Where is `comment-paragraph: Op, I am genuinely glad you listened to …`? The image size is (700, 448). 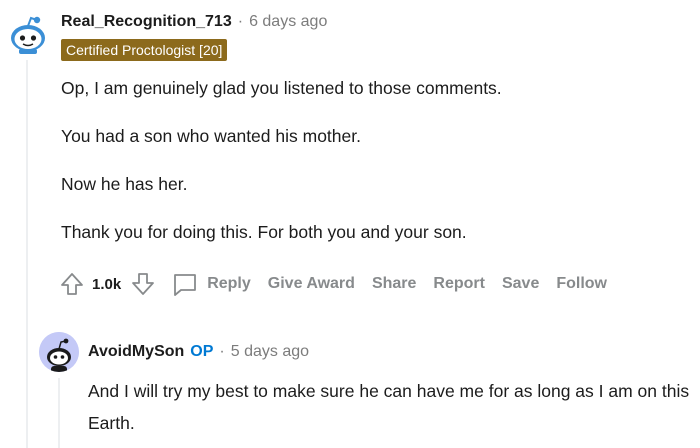 comment-paragraph: Op, I am genuinely glad you listened to … is located at coordinates (281, 88).